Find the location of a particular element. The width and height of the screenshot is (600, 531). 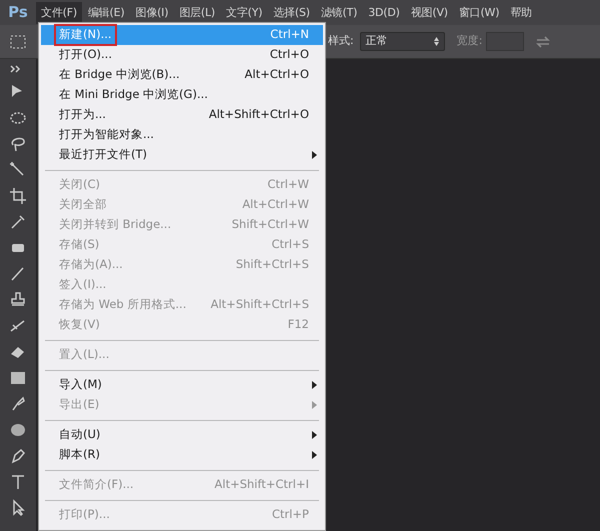

pen-icon is located at coordinates (18, 456).